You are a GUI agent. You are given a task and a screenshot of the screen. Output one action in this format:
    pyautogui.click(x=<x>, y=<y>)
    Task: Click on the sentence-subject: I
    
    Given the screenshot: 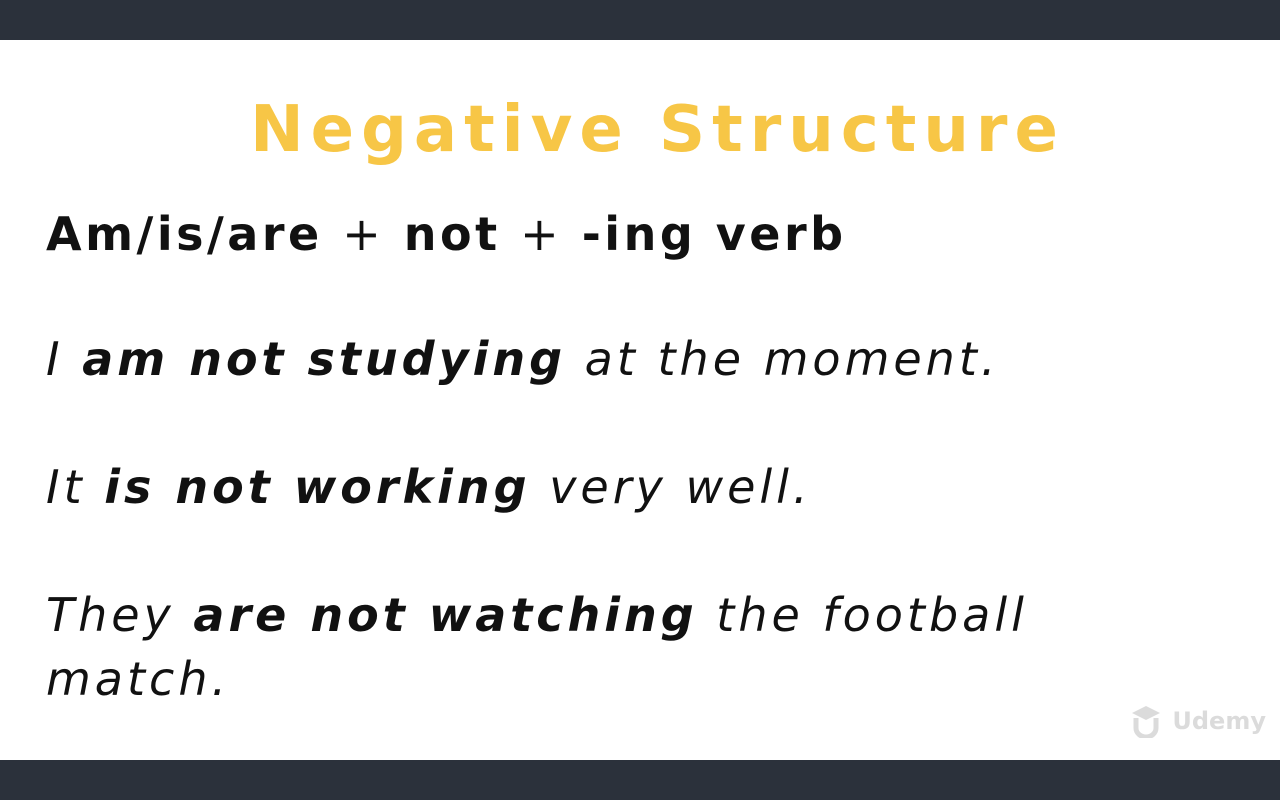 What is the action you would take?
    pyautogui.click(x=64, y=359)
    